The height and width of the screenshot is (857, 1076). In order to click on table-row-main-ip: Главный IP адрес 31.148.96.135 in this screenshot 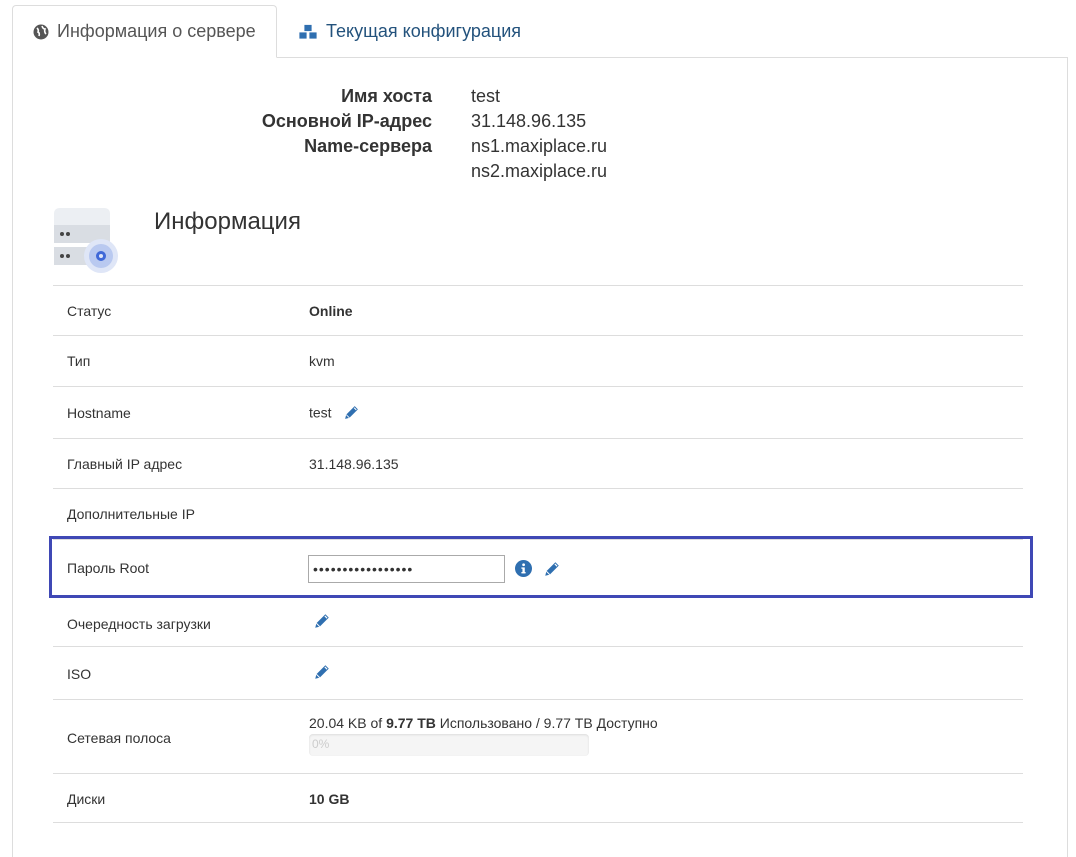, I will do `click(538, 463)`.